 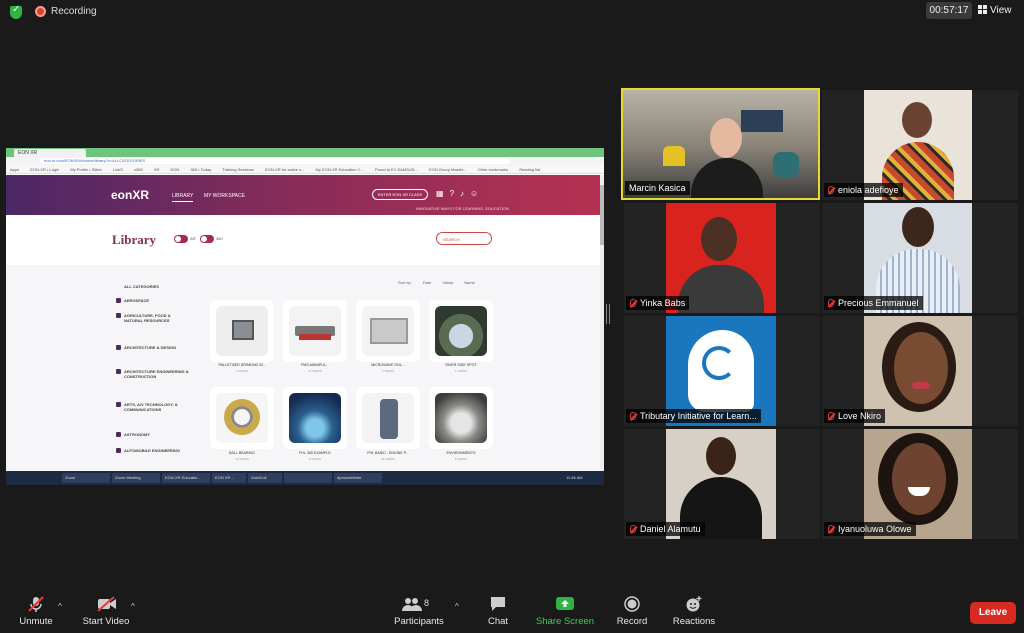 I want to click on library-search-input: SEARCH, so click(x=464, y=238).